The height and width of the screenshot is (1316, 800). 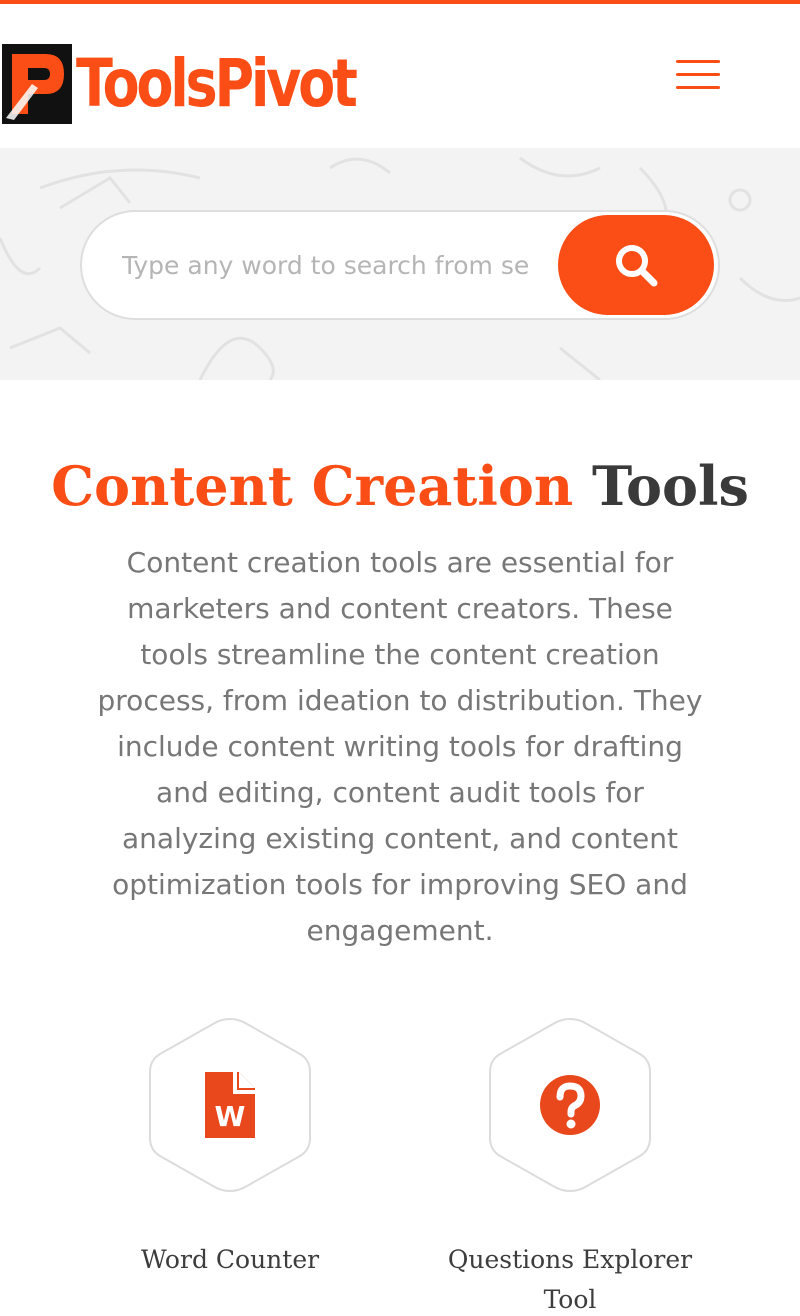 I want to click on tool-card-word-counter: W Word Counter, so click(x=230, y=1148).